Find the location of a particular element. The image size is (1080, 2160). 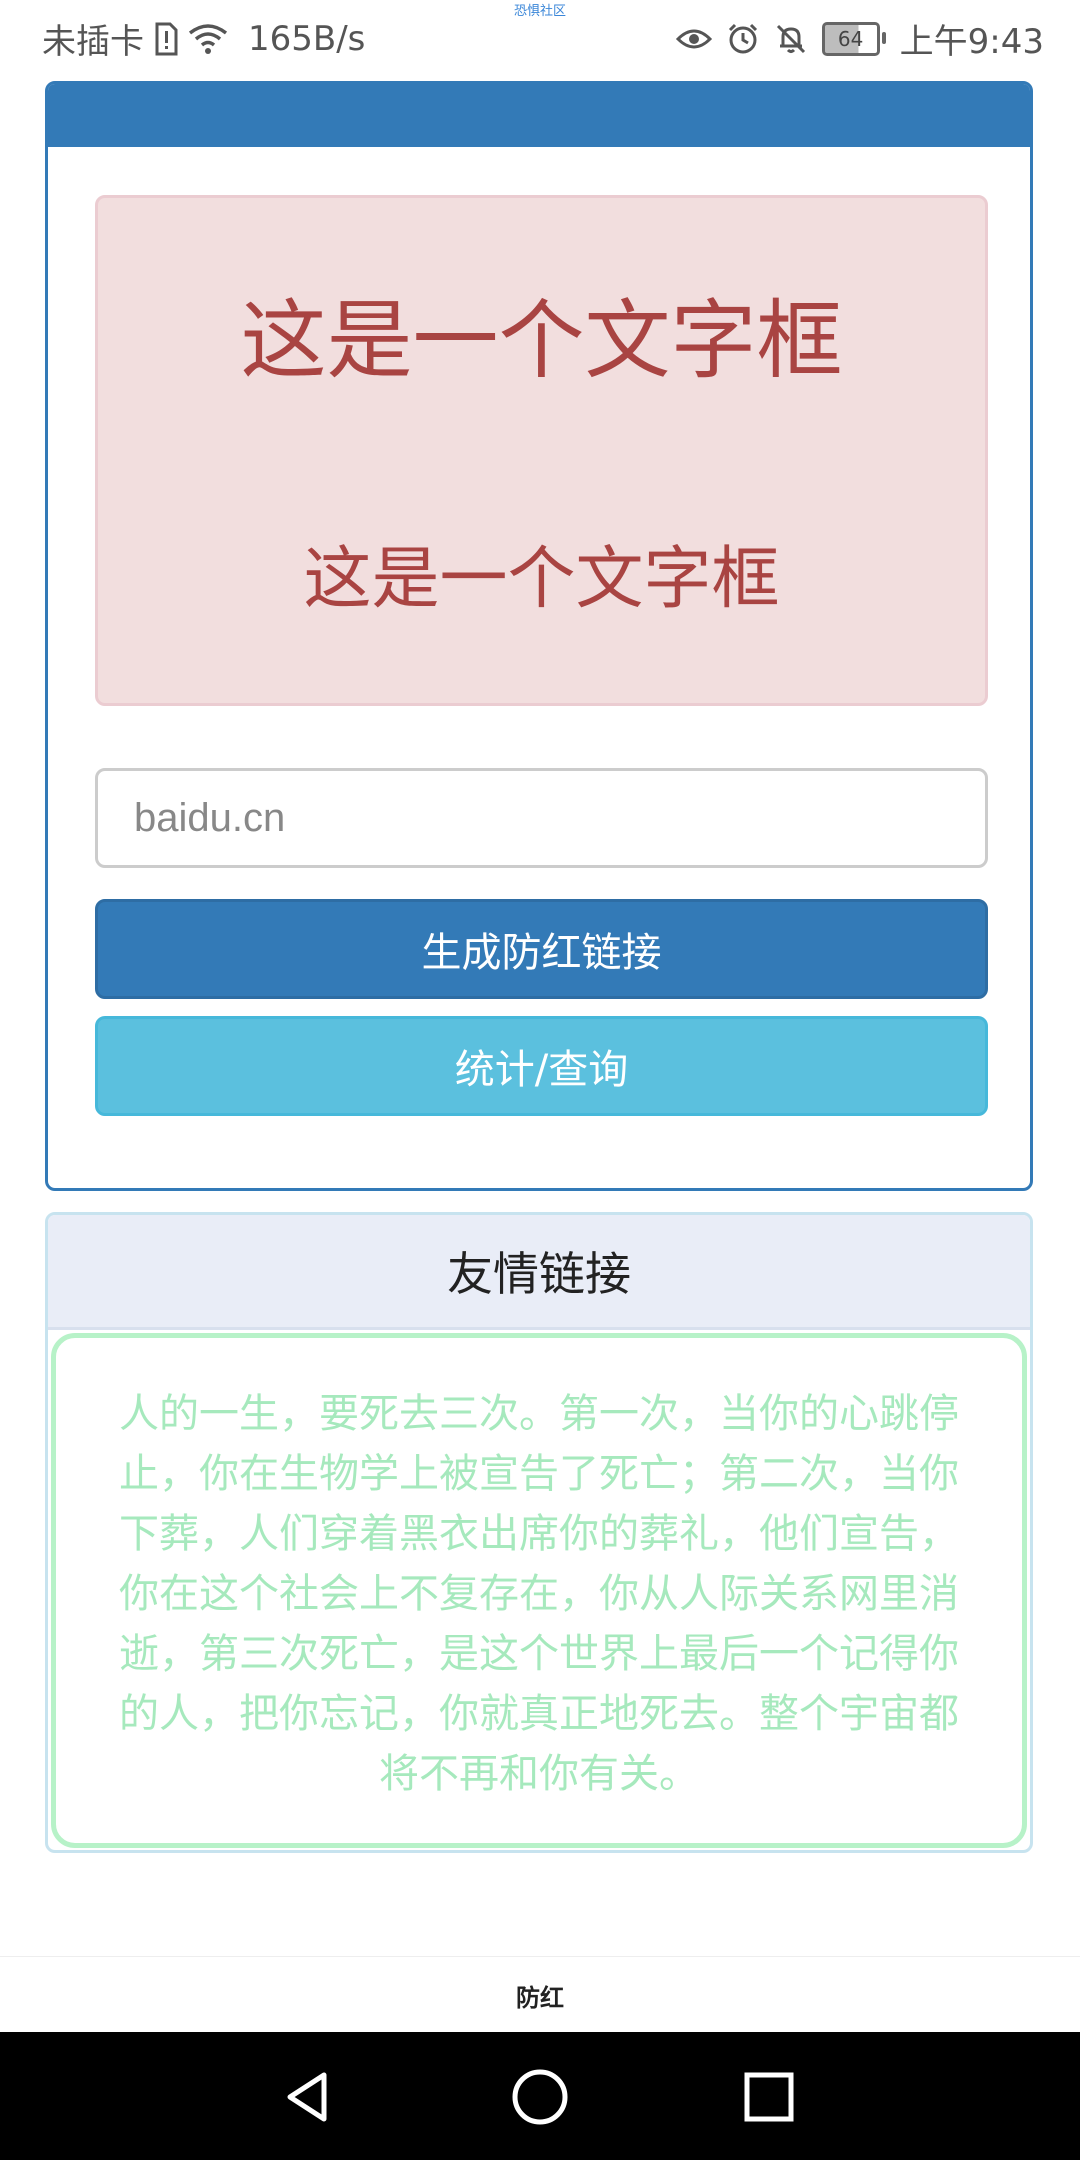

recent-square-icon is located at coordinates (769, 2097).